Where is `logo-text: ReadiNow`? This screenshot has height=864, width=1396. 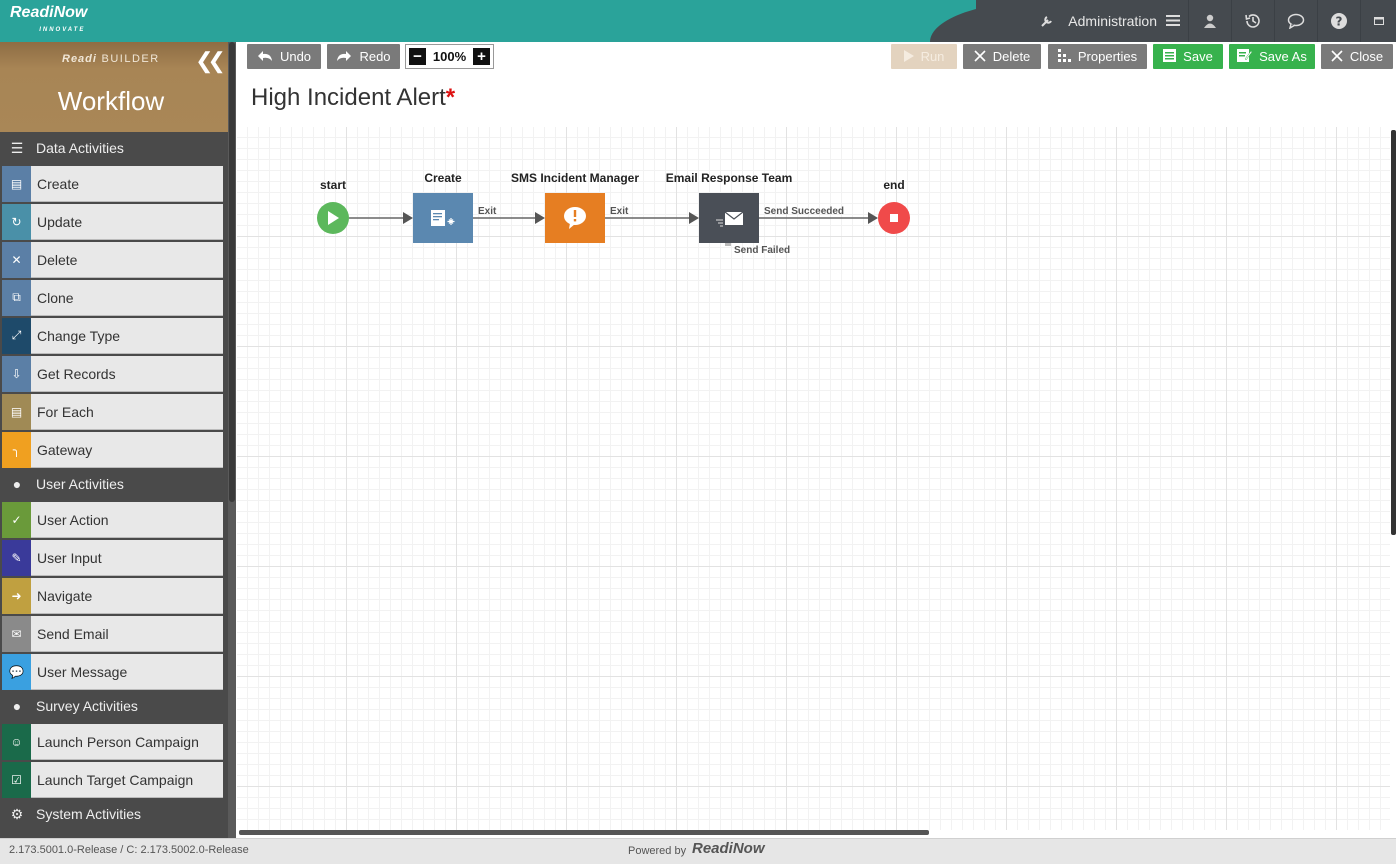 logo-text: ReadiNow is located at coordinates (49, 12).